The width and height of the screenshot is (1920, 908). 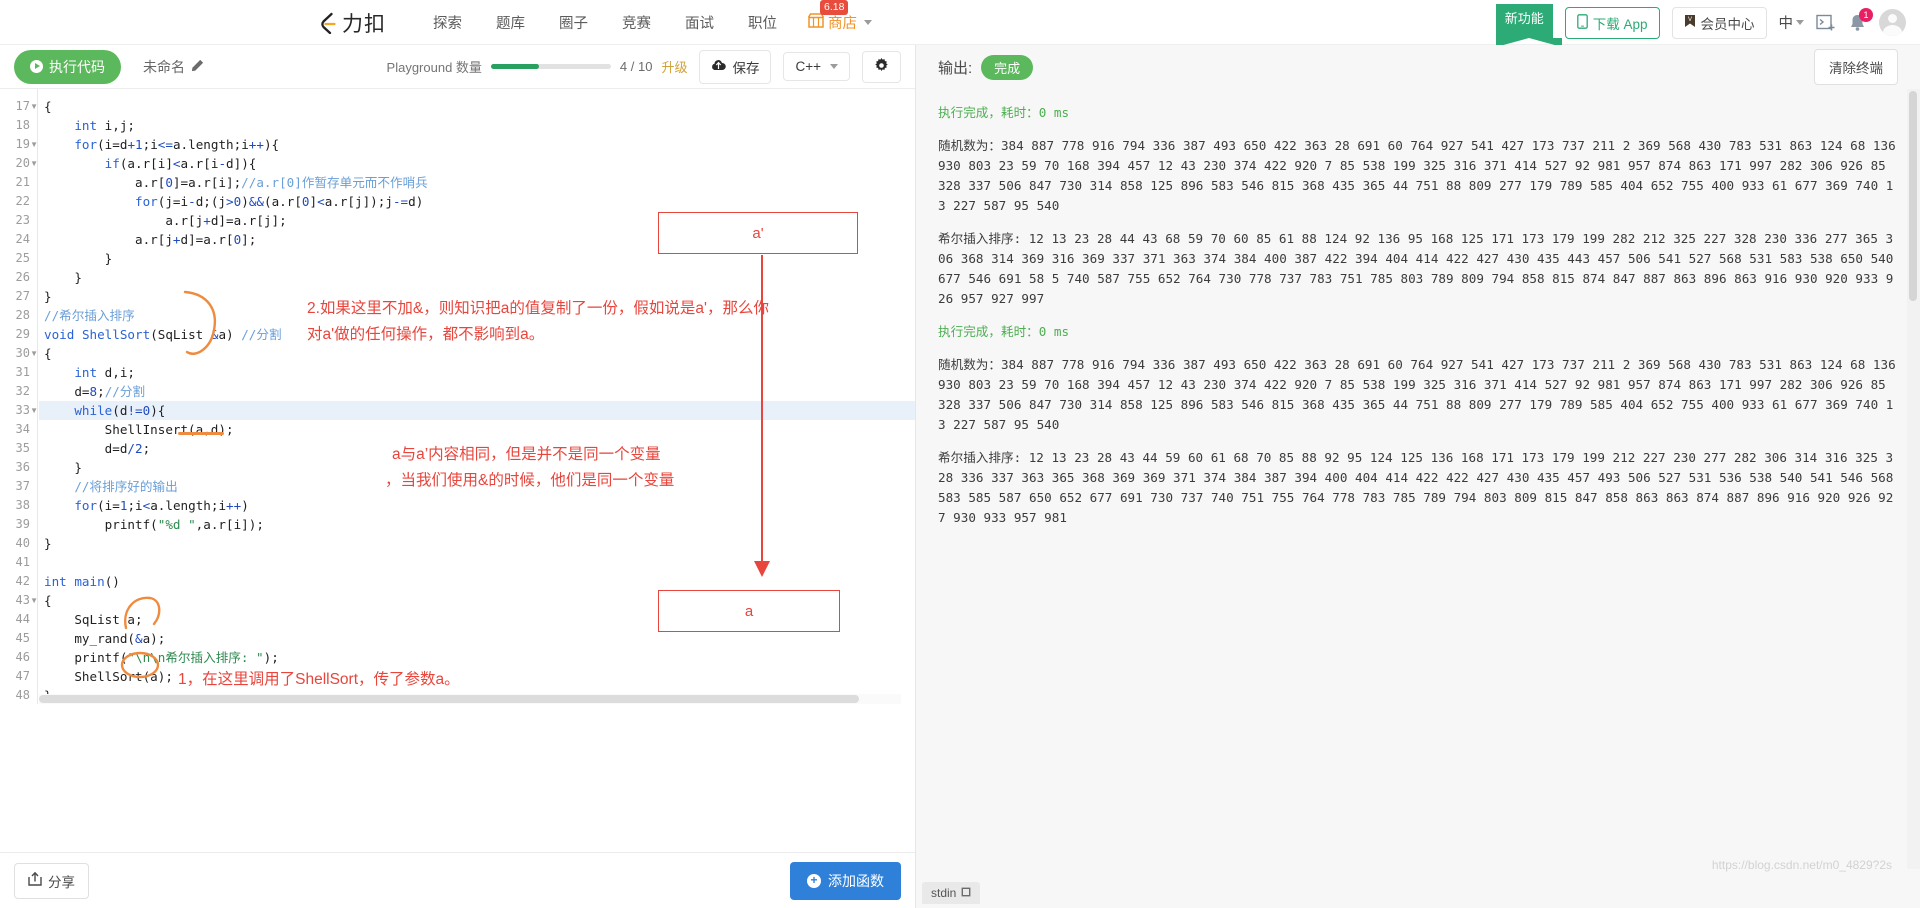 I want to click on new-playground-button, so click(x=1826, y=23).